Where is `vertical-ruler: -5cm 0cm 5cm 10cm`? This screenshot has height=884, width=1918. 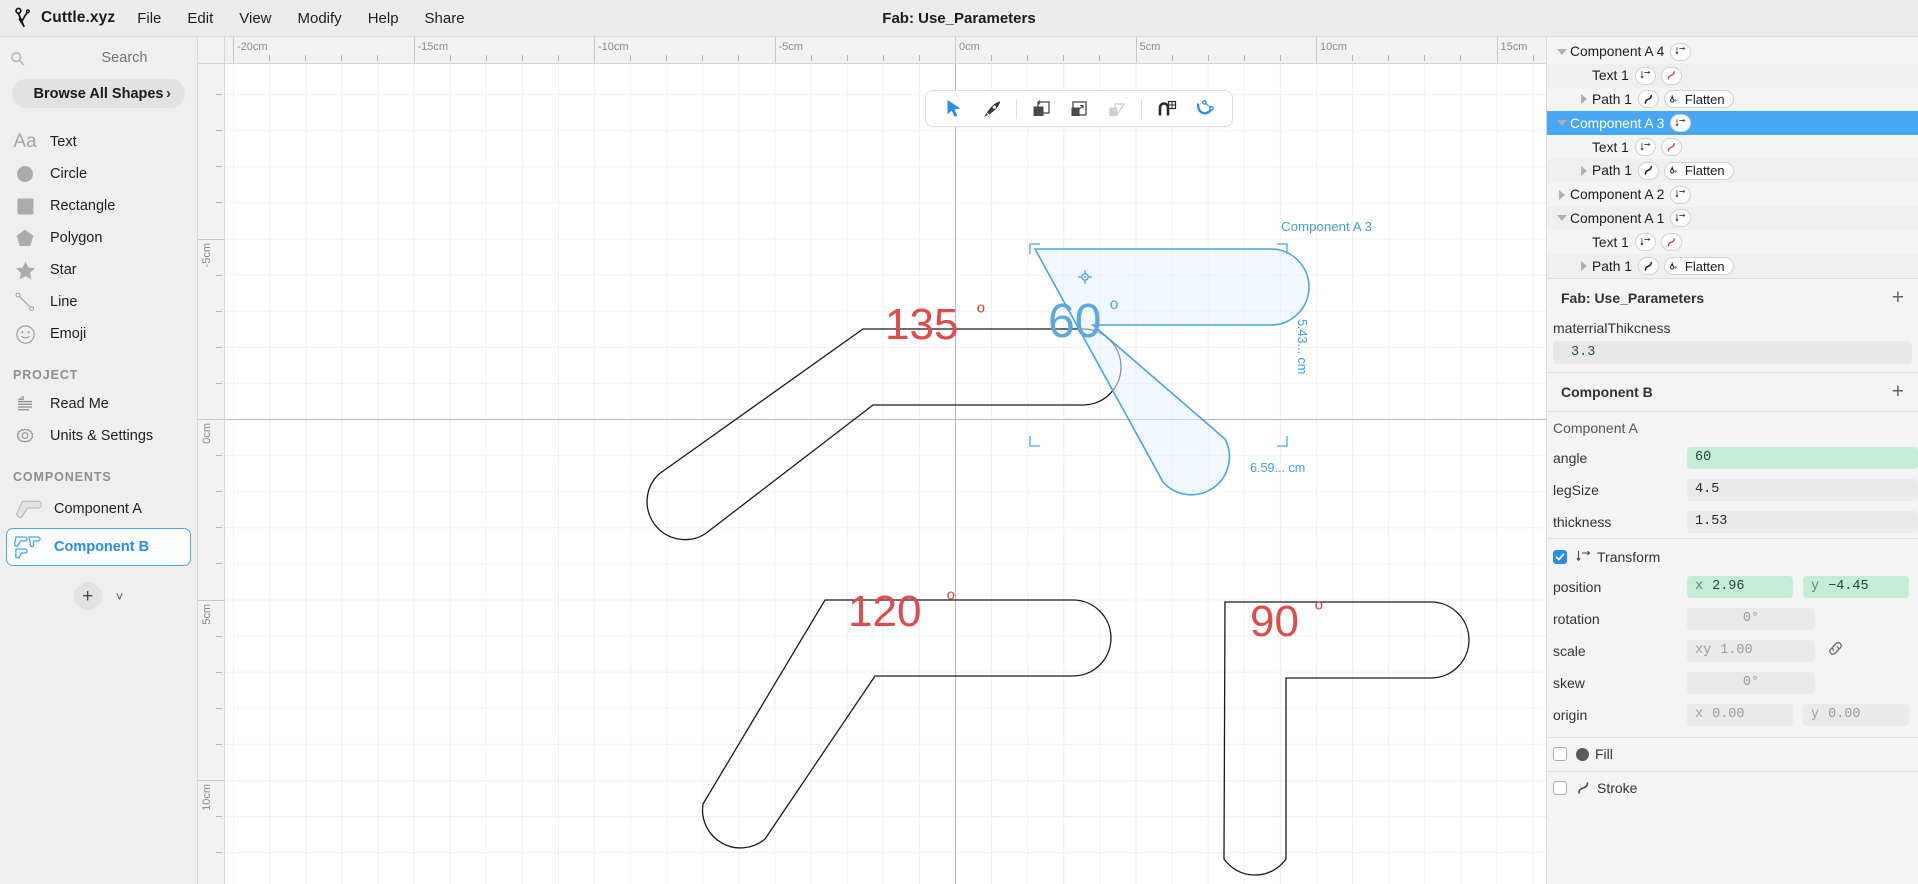
vertical-ruler: -5cm 0cm 5cm 10cm is located at coordinates (211, 460).